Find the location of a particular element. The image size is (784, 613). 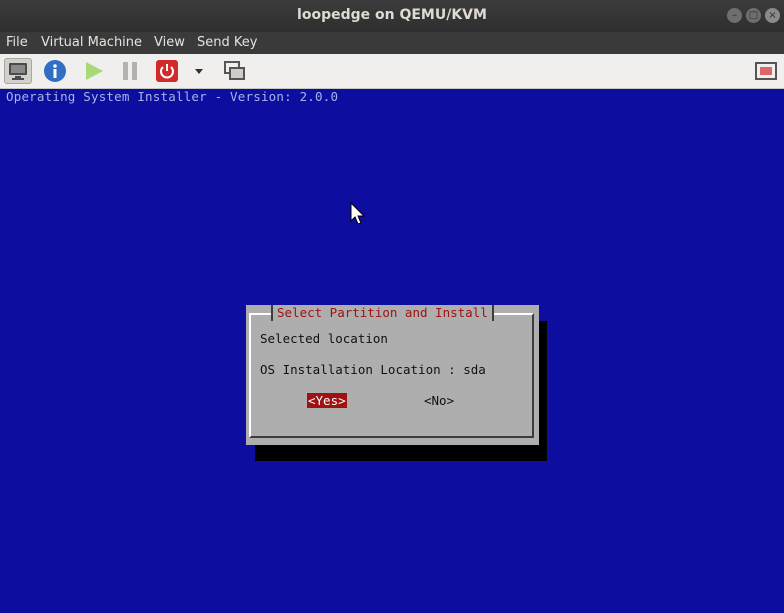

fullscreen-button is located at coordinates (766, 71).